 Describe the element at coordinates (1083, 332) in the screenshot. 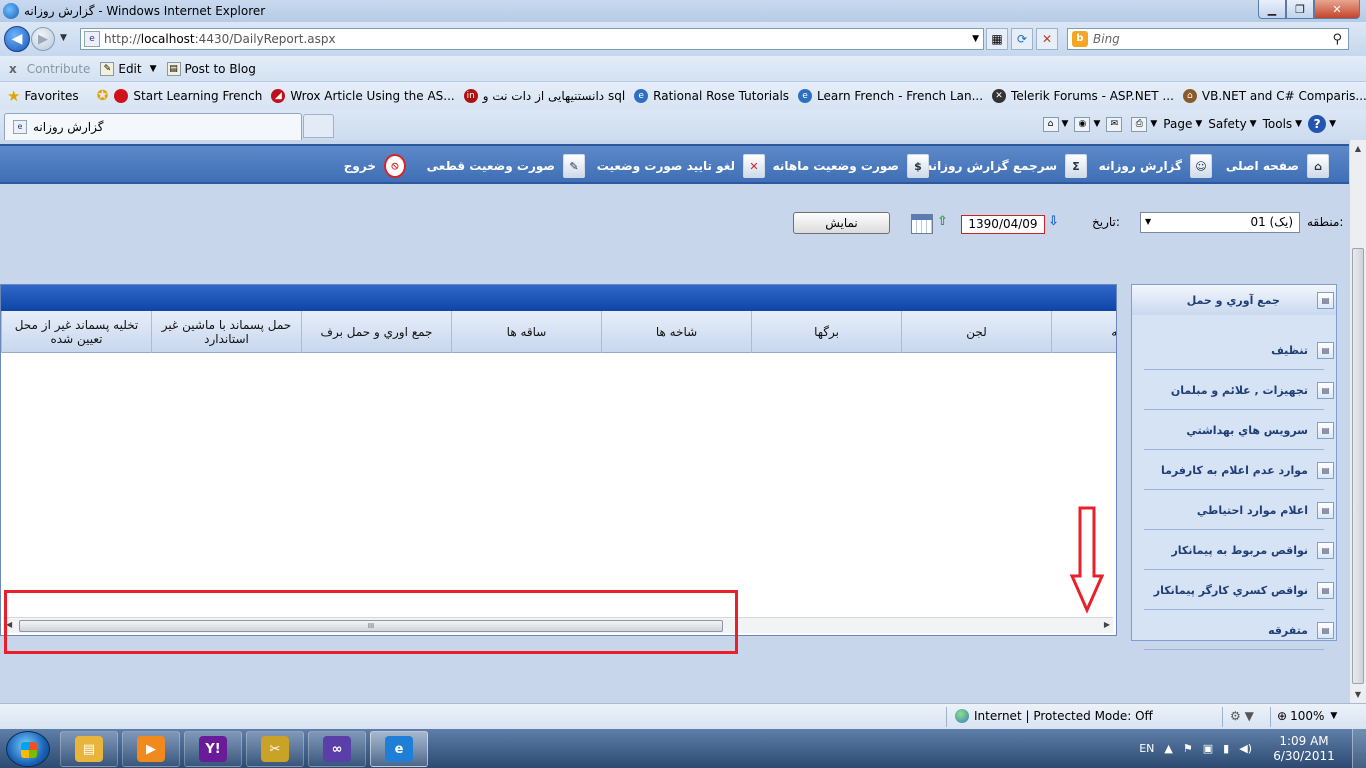

I see `grid-column-header: به` at that location.